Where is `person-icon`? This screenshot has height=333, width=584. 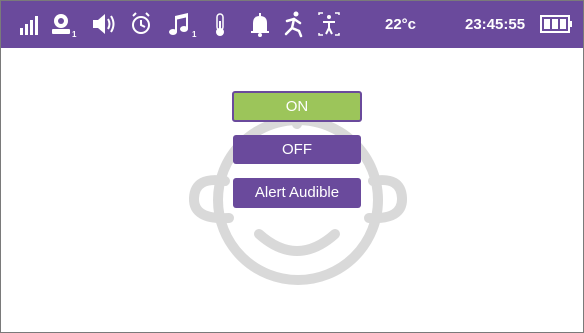
person-icon is located at coordinates (61, 24).